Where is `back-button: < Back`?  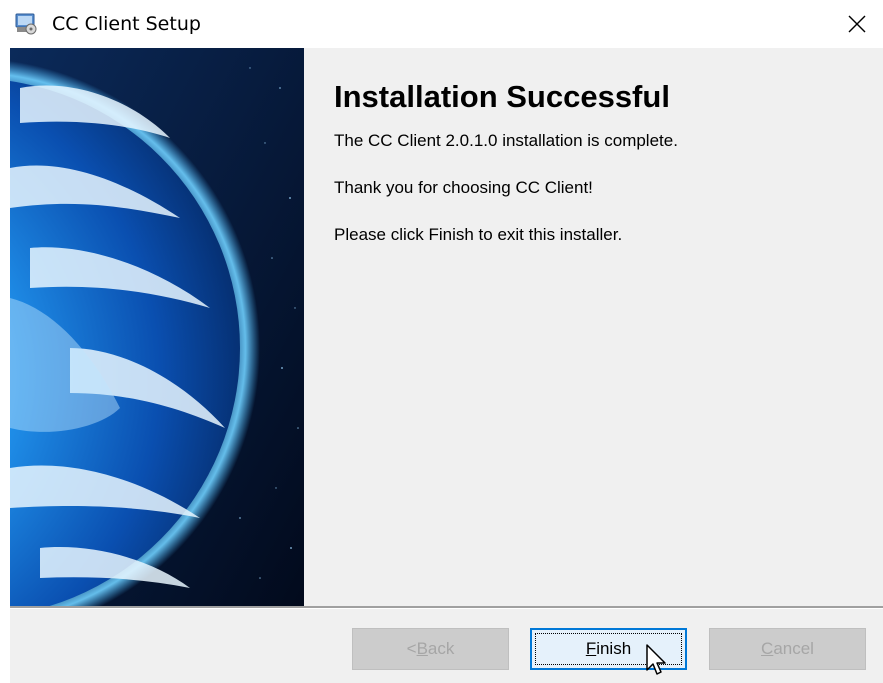 back-button: < Back is located at coordinates (430, 649).